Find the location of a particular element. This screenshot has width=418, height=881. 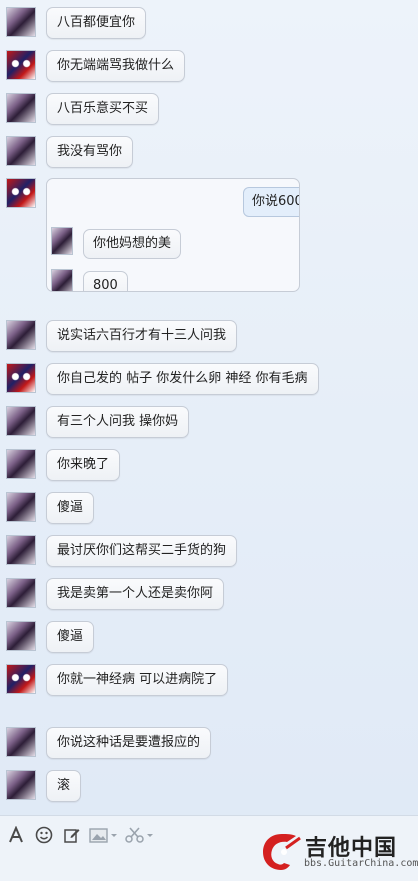

message-bubble: 八百都便宜你 is located at coordinates (96, 23).